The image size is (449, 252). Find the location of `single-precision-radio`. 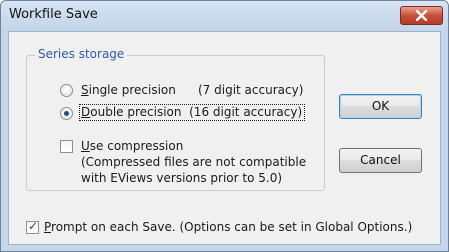

single-precision-radio is located at coordinates (66, 90).